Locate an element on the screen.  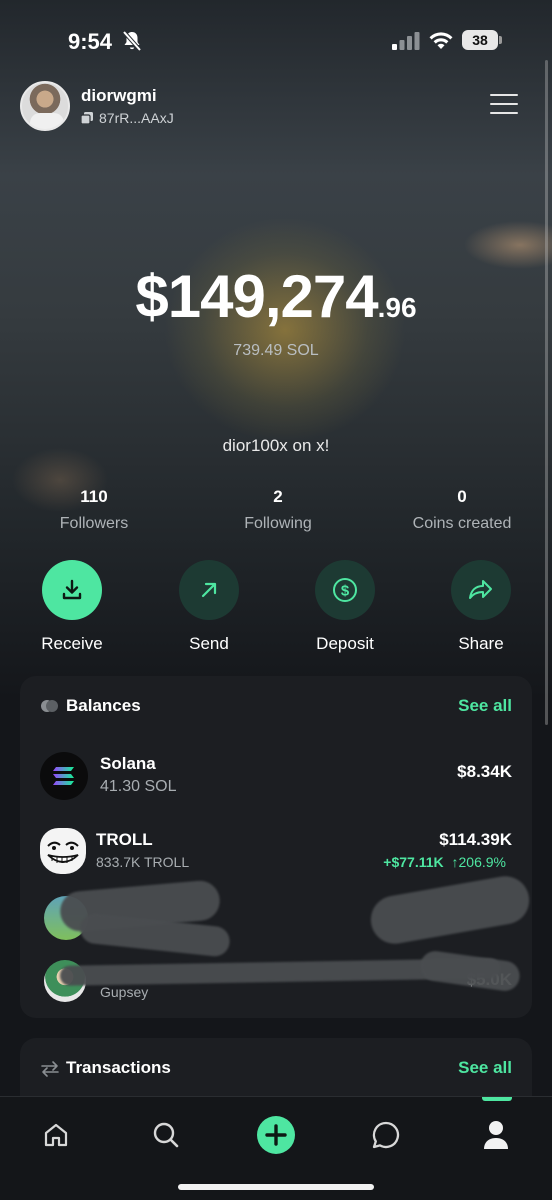
solana-logo-icon is located at coordinates (64, 776).